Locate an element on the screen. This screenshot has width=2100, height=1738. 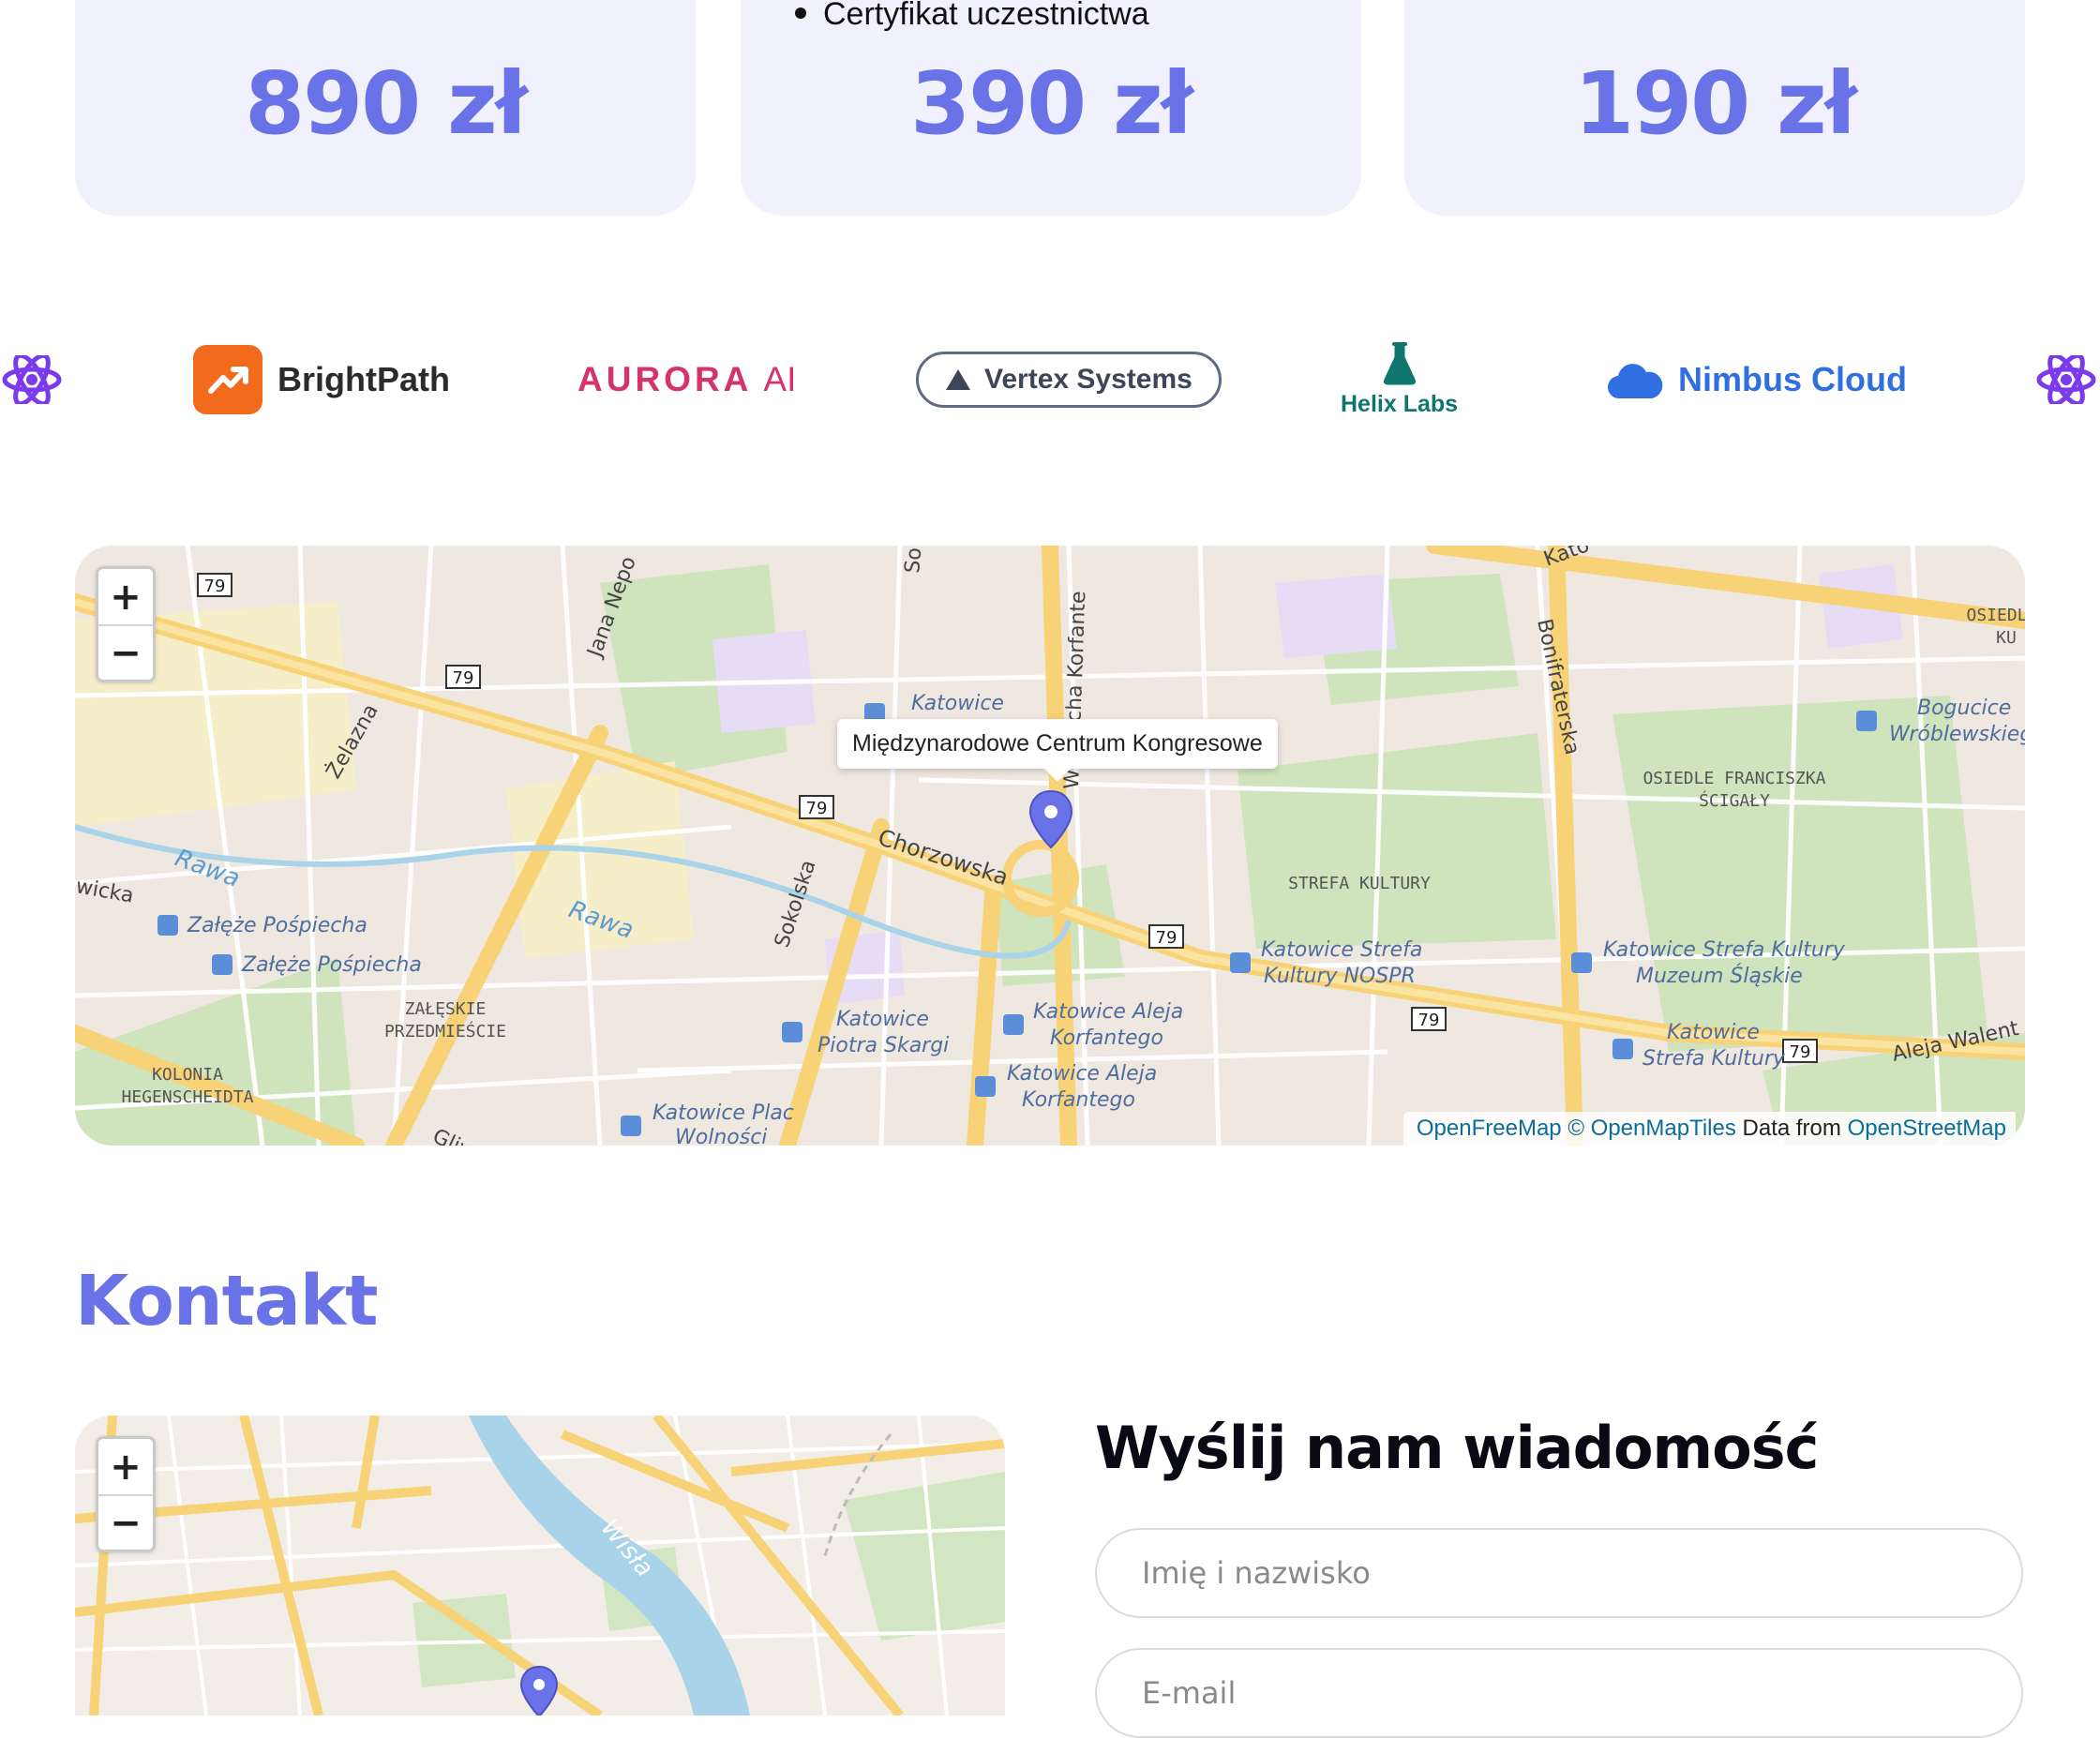
svg-text: PRZEDMIEŚCIE is located at coordinates (445, 1031).